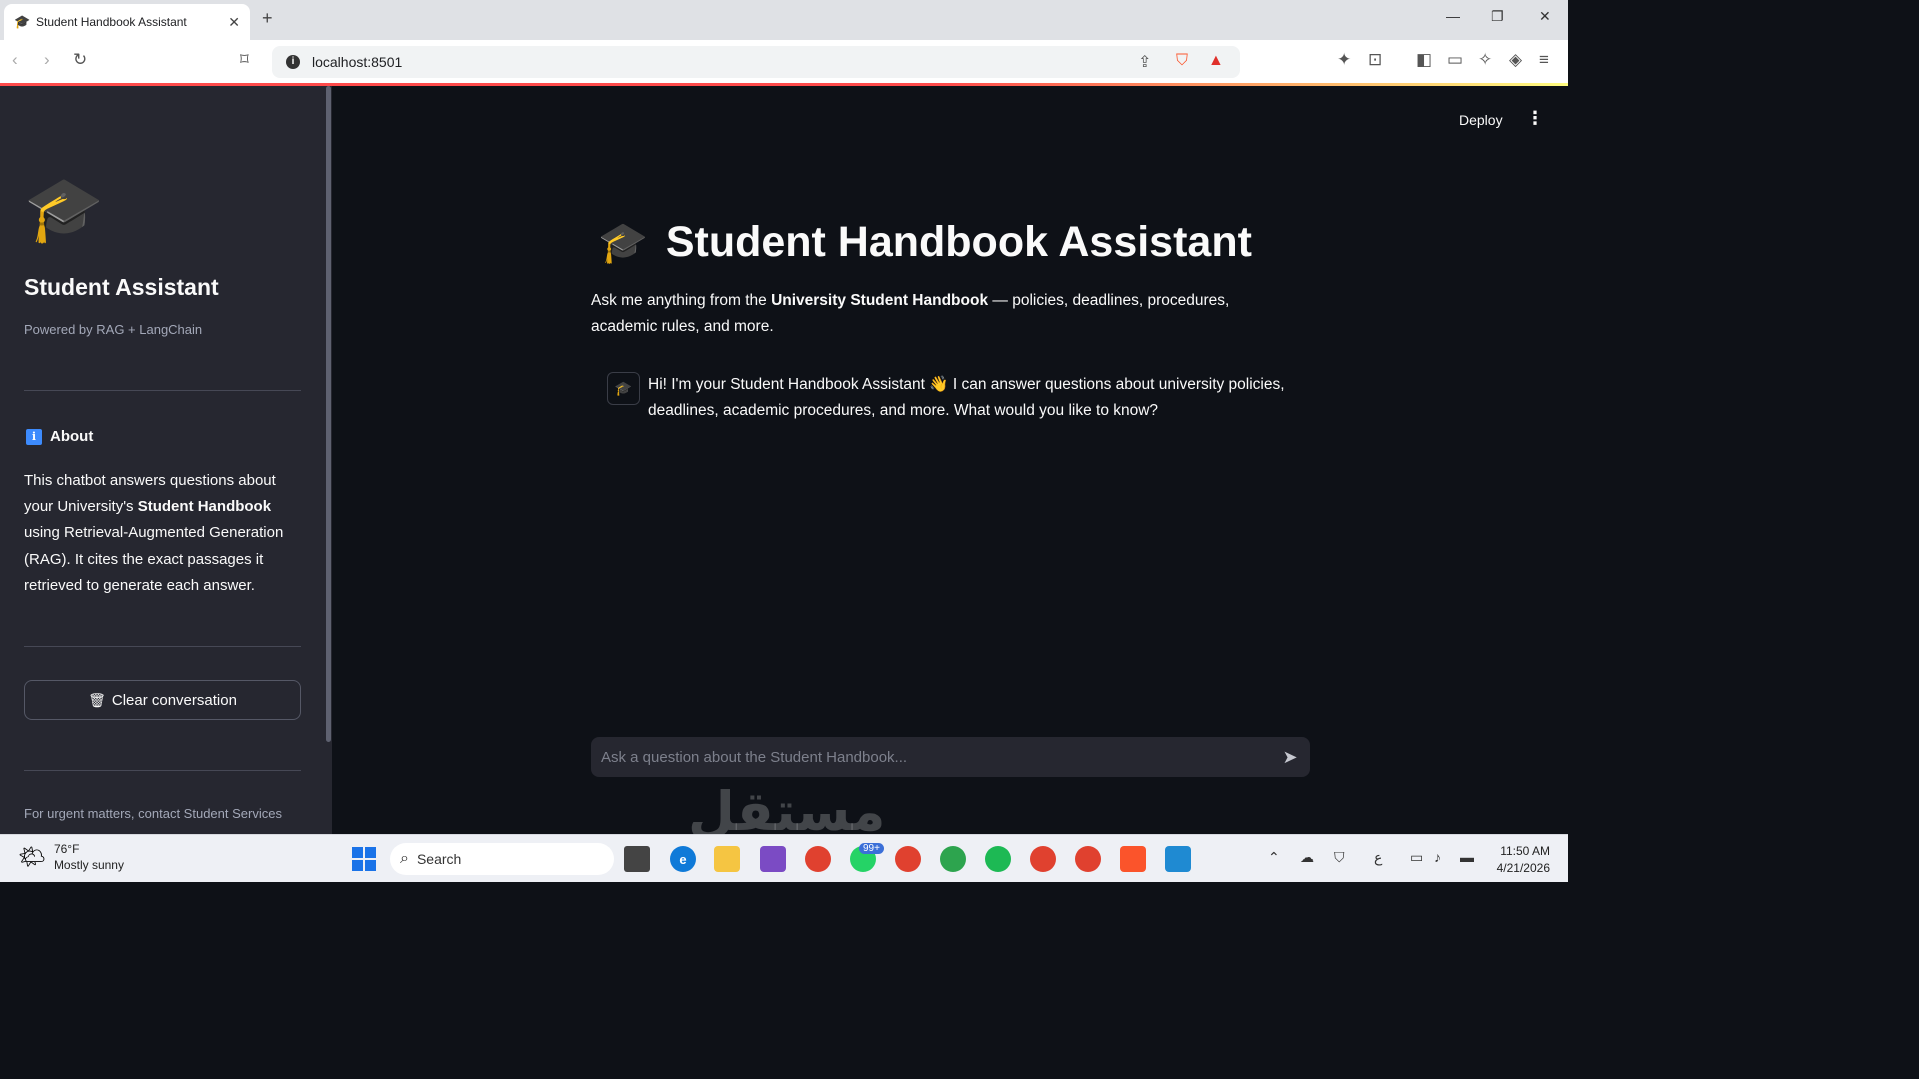 The width and height of the screenshot is (1919, 1079). I want to click on share-icon: ⇪, so click(1144, 62).